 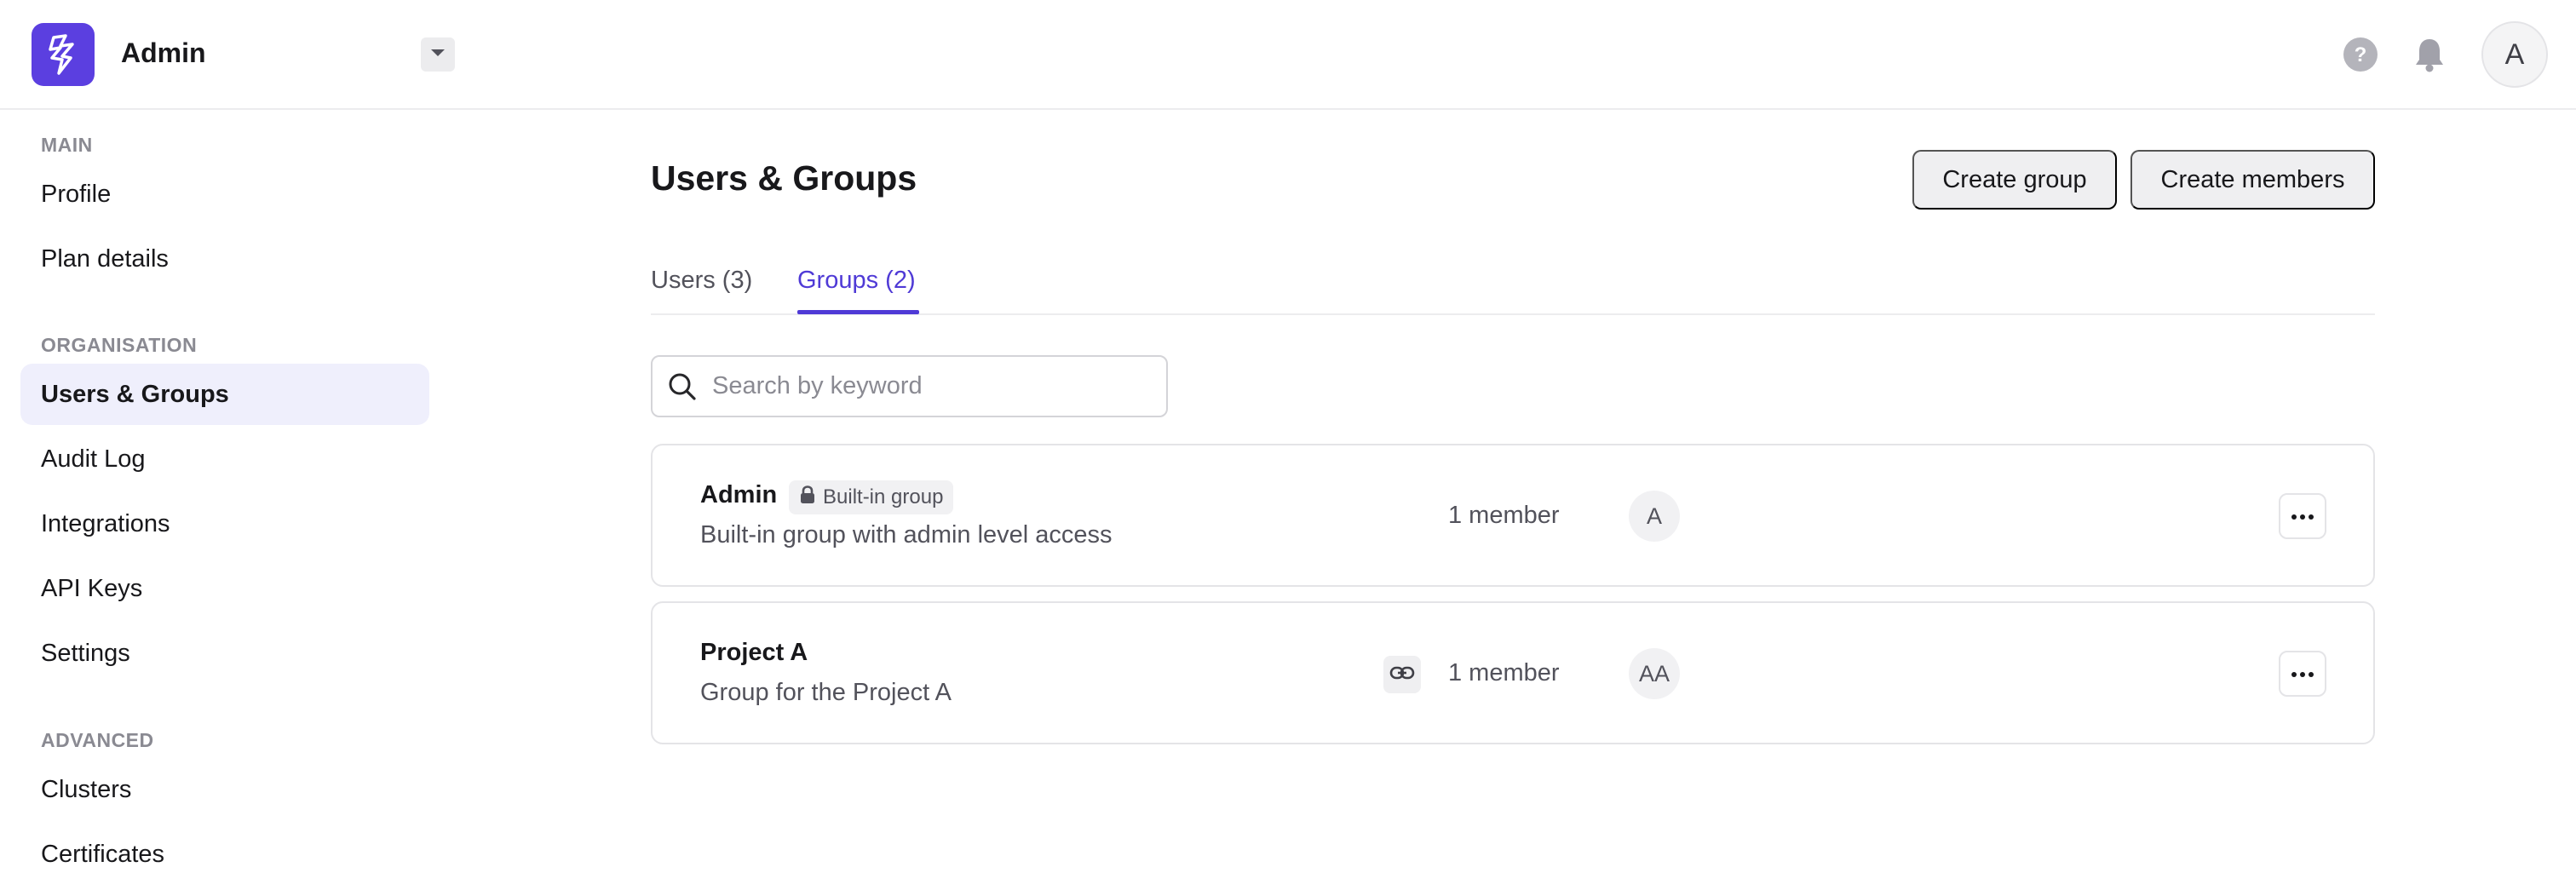 What do you see at coordinates (105, 258) in the screenshot?
I see `sidebar-item-label: Plan details` at bounding box center [105, 258].